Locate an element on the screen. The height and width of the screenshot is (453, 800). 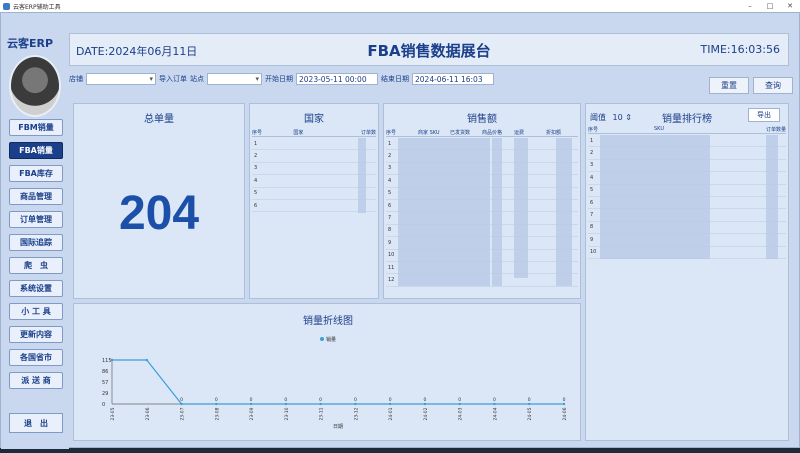
col-sku: 商家 SKU is located at coordinates (429, 133).